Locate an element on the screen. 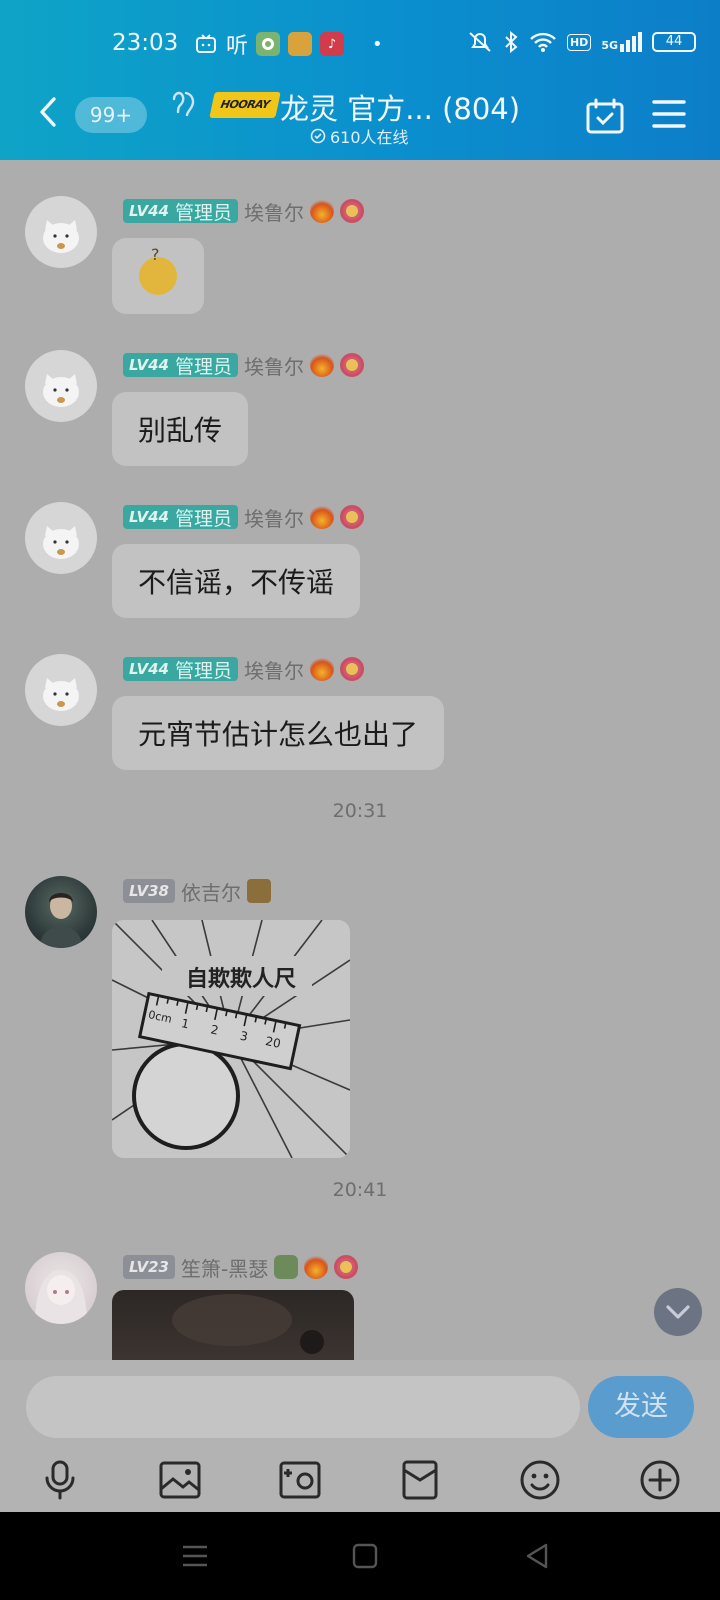 The width and height of the screenshot is (720, 1600). red-packet-button is located at coordinates (420, 1480).